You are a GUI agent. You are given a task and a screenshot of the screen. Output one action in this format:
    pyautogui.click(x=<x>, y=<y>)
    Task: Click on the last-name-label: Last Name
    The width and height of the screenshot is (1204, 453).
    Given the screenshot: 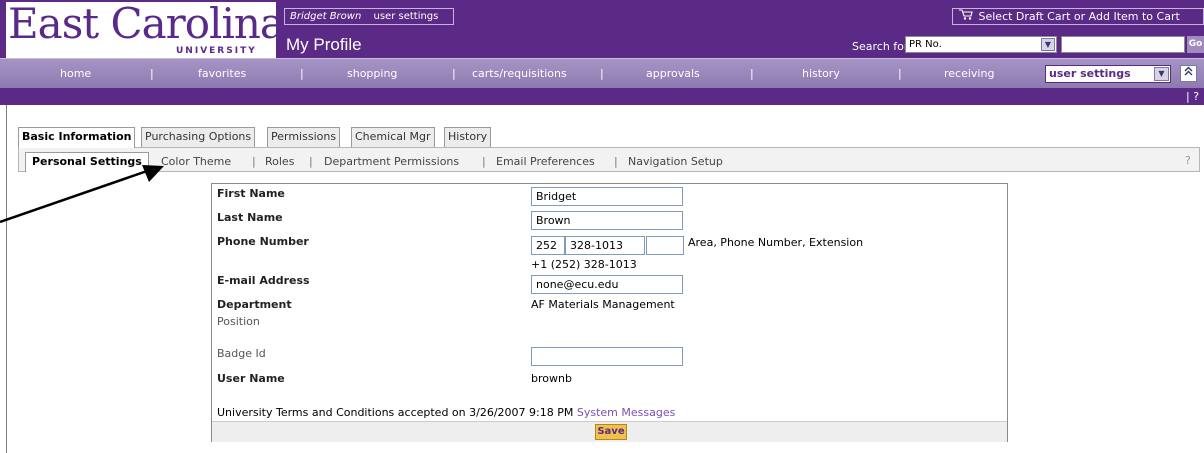 What is the action you would take?
    pyautogui.click(x=250, y=217)
    